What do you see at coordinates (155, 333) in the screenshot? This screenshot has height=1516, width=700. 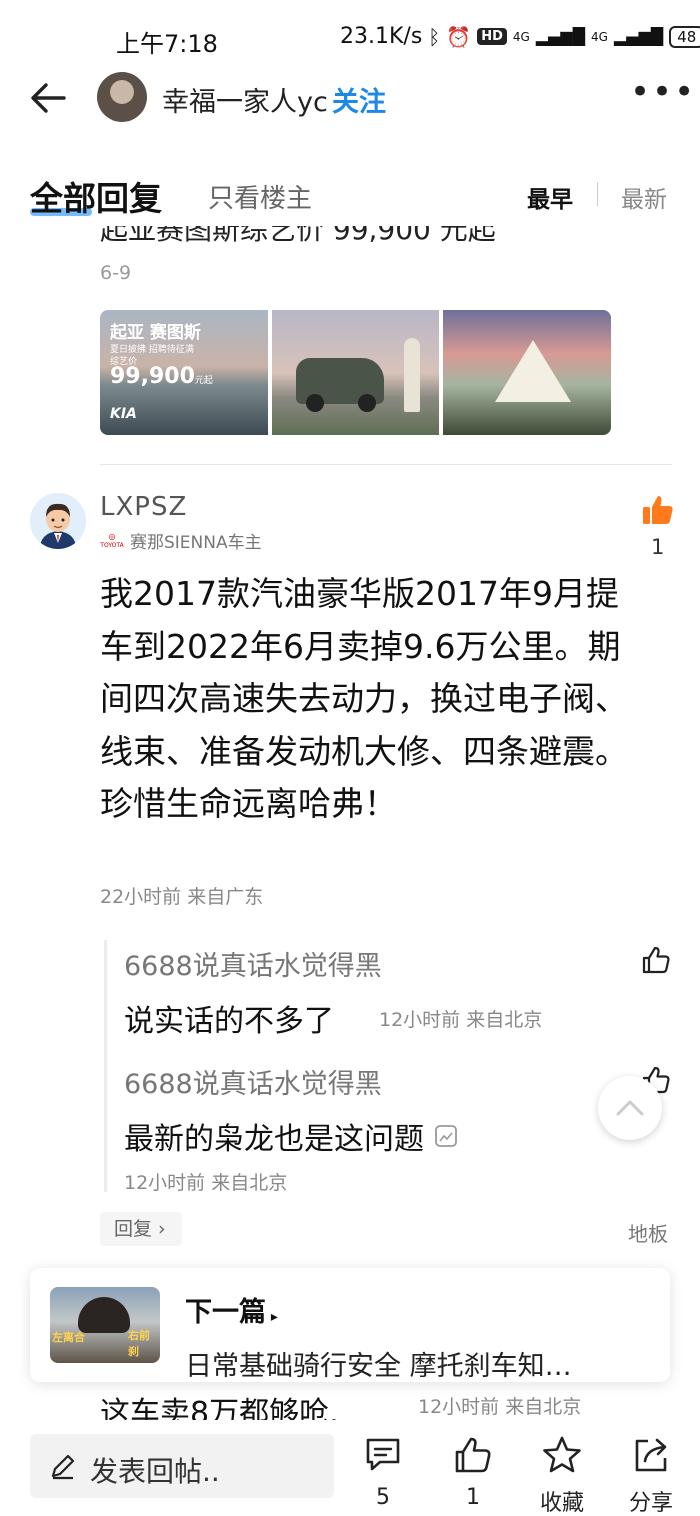 I see `ad-brand-title: 起亚 赛图斯` at bounding box center [155, 333].